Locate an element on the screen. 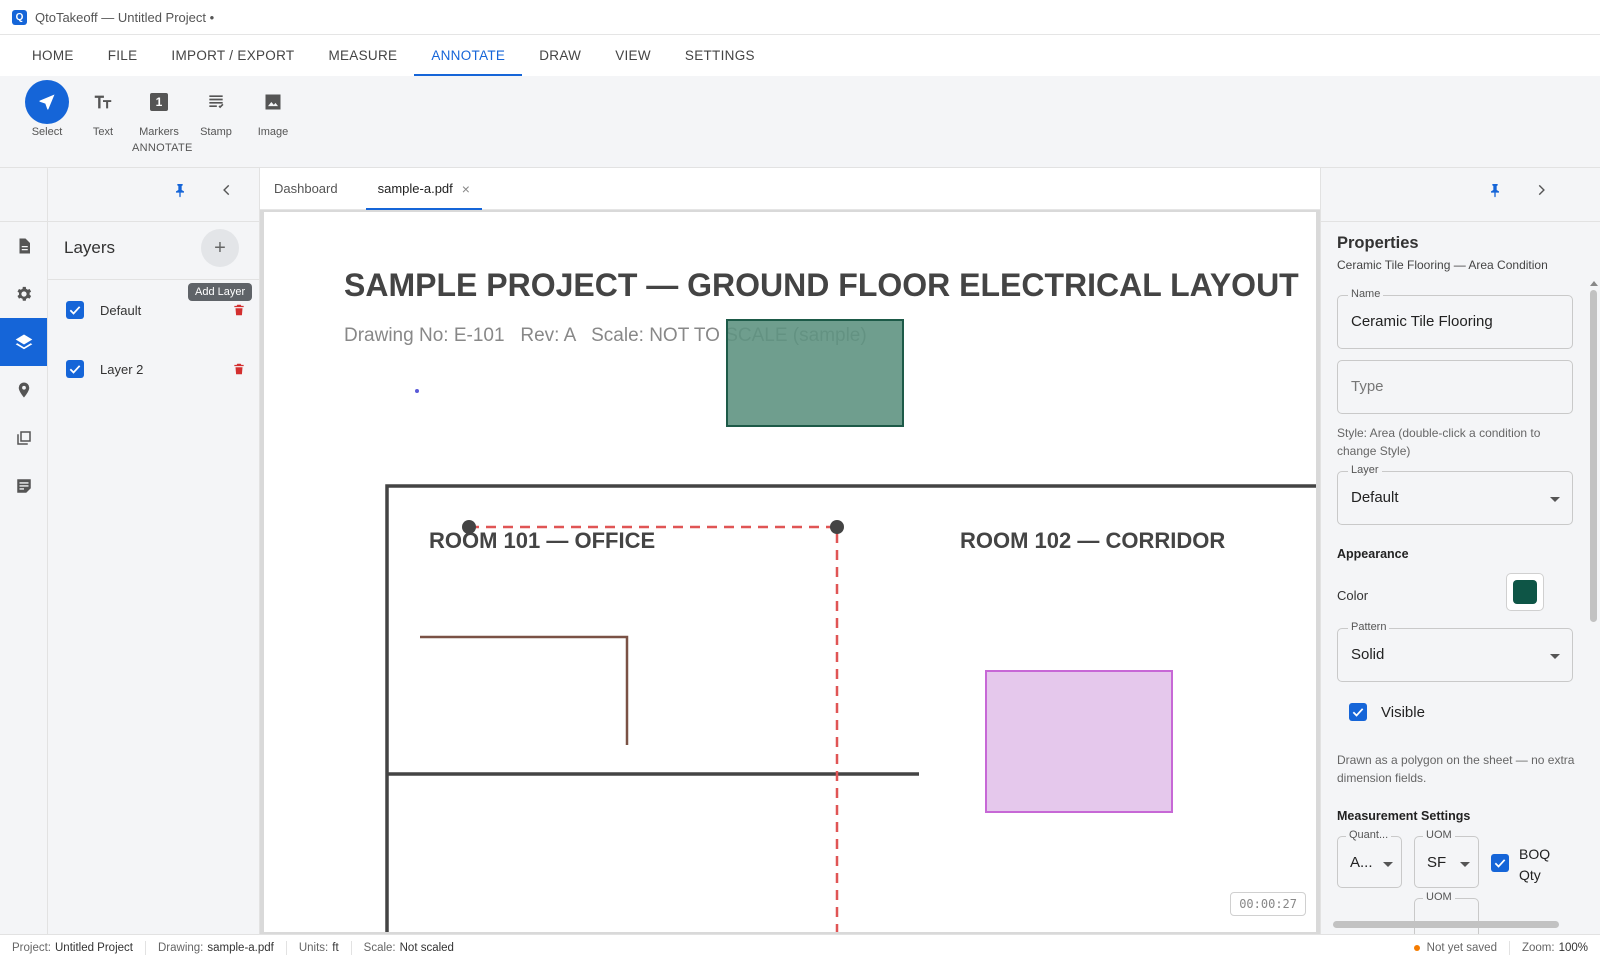 This screenshot has height=961, width=1600. color-picker-button is located at coordinates (1525, 592).